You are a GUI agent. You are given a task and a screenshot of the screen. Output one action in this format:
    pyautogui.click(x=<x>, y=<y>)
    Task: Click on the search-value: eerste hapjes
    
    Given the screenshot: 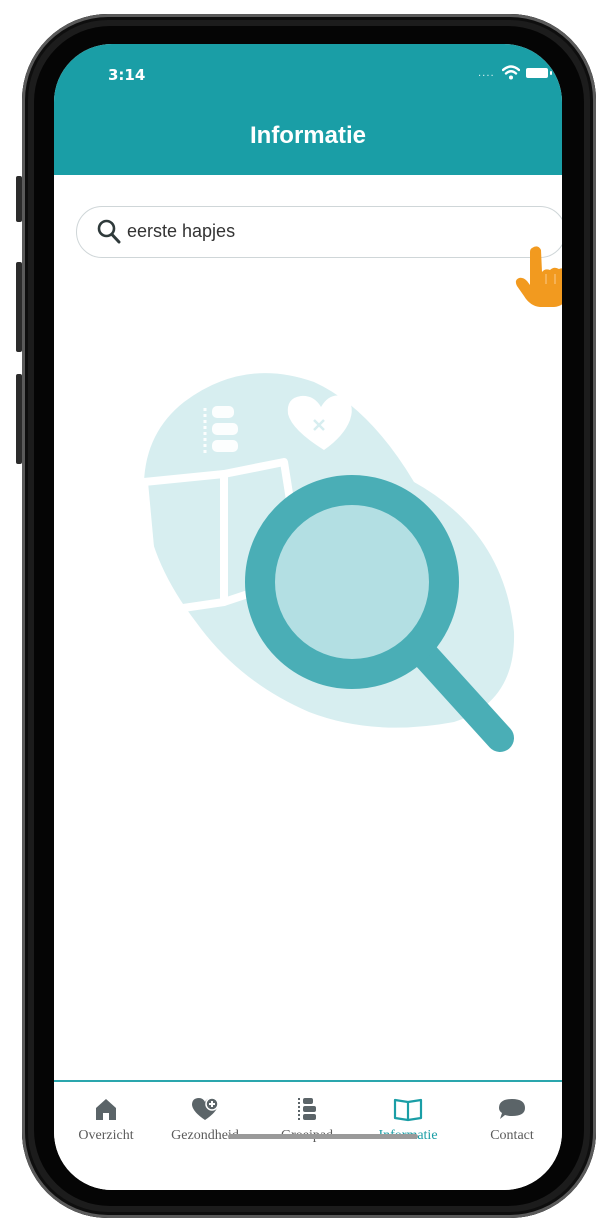 What is the action you would take?
    pyautogui.click(x=181, y=231)
    